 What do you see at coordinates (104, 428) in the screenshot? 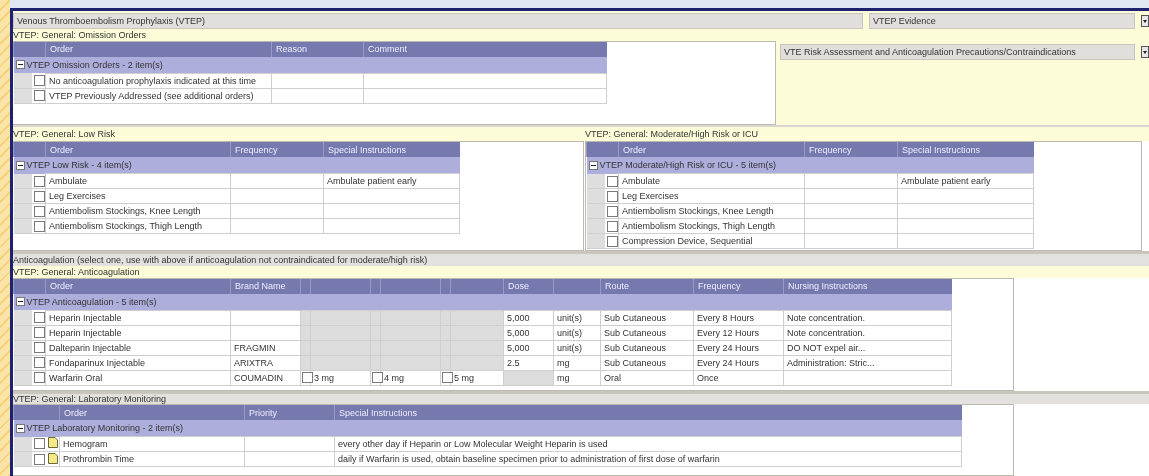
I see `group-label: VTEP Laboratory Monitoring - 2 item(s)` at bounding box center [104, 428].